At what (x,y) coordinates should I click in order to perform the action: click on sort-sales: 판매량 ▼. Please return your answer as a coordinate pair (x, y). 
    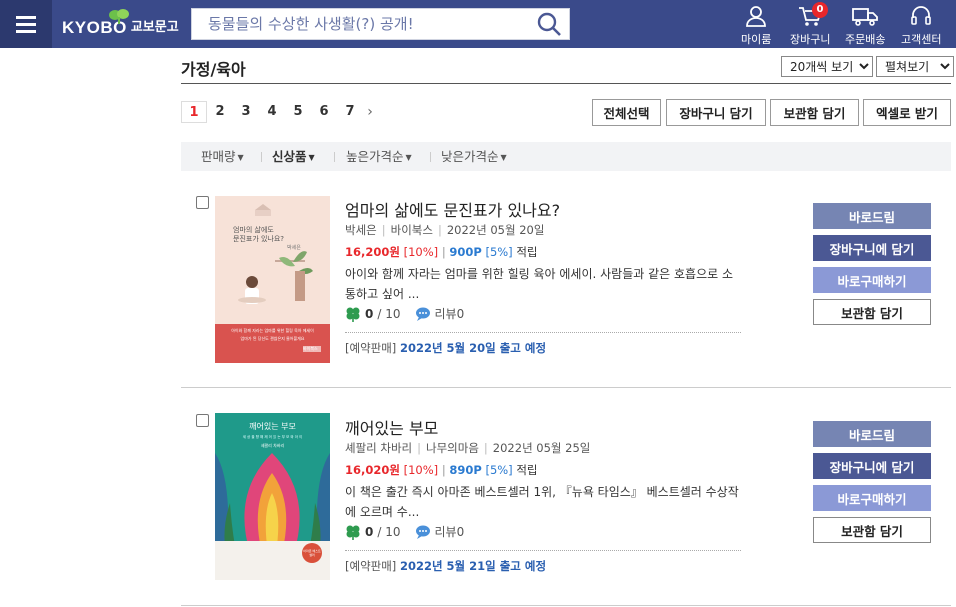
    Looking at the image, I should click on (222, 156).